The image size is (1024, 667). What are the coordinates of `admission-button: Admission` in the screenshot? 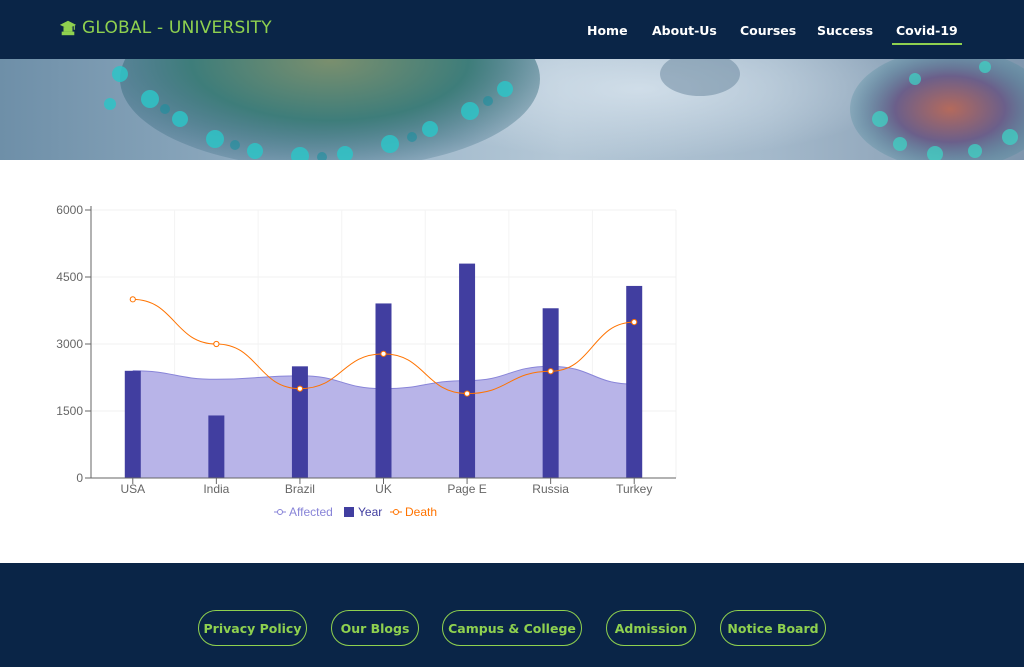 It's located at (651, 628).